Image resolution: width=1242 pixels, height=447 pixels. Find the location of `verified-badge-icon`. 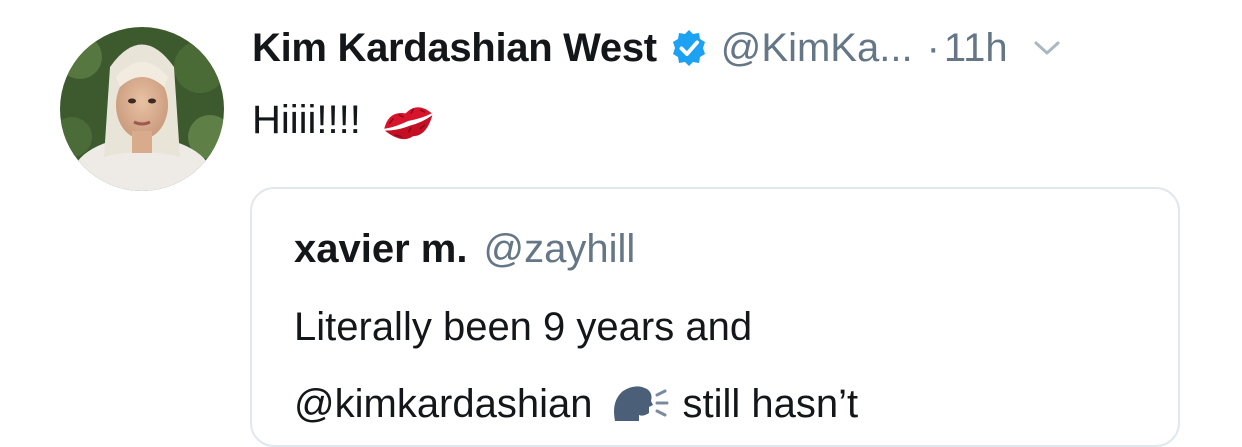

verified-badge-icon is located at coordinates (689, 48).